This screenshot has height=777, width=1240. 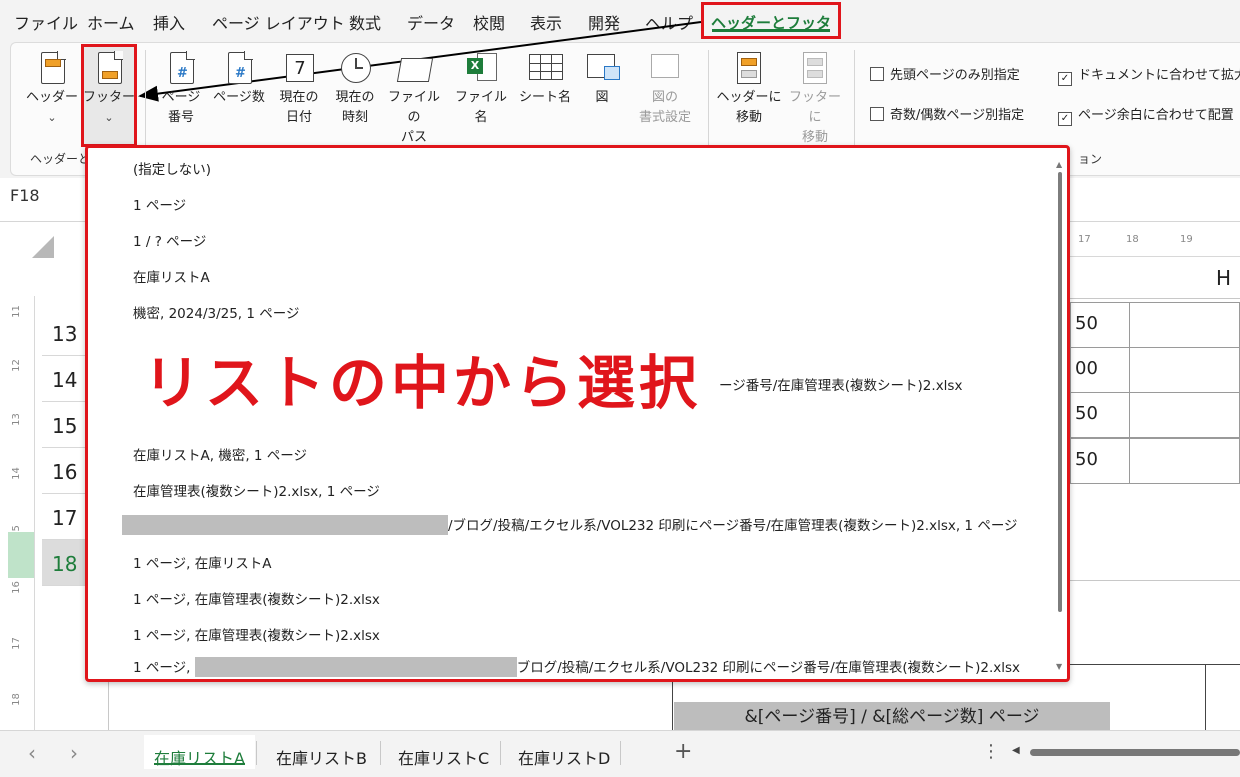 What do you see at coordinates (1156, 115) in the screenshot?
I see `align-margins-label: ページ余白に合わせて配置` at bounding box center [1156, 115].